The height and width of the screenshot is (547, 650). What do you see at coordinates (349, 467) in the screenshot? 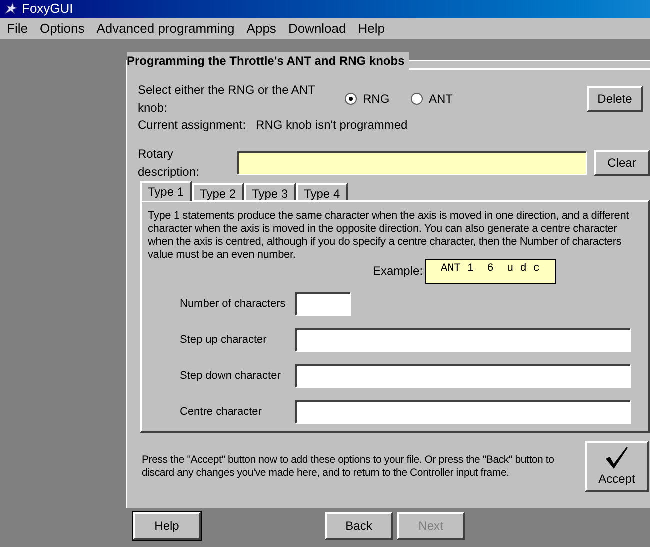
I see `footer-text: Press the "Accept" button now to add these options to your file. Or press the "Back" button to discard any changes you've made here, and to return to the Controller input frame.` at bounding box center [349, 467].